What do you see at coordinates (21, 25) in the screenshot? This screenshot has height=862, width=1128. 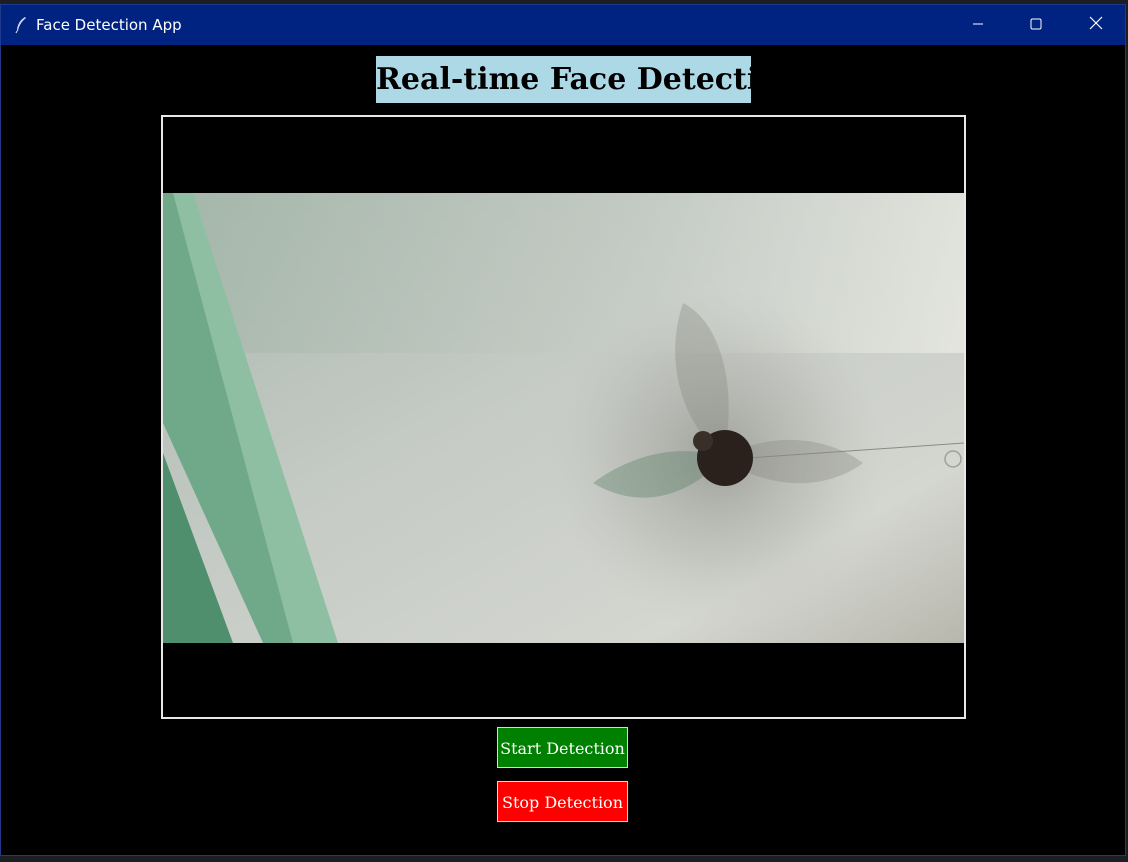 I see `feather-icon` at bounding box center [21, 25].